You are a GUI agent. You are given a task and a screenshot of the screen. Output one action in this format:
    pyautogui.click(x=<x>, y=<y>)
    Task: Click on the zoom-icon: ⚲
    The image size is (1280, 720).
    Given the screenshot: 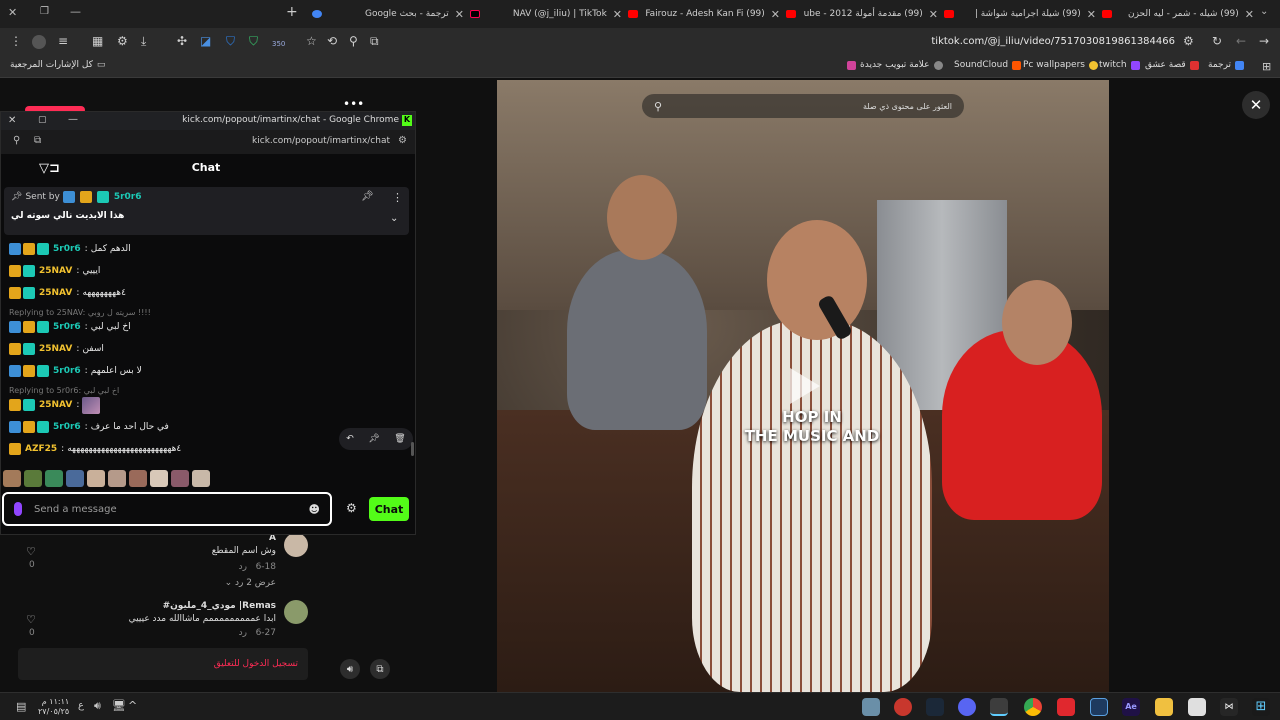 What is the action you would take?
    pyautogui.click(x=353, y=41)
    